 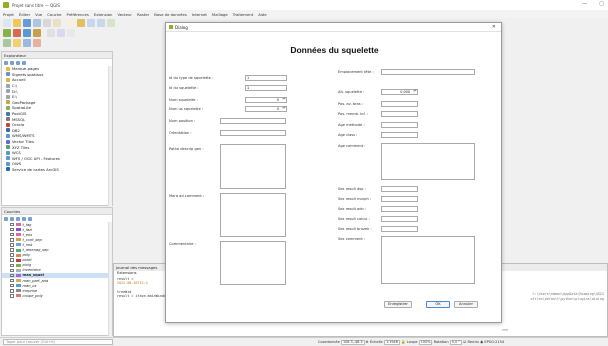 What do you see at coordinates (54, 14) in the screenshot?
I see `menu-item: Couche` at bounding box center [54, 14].